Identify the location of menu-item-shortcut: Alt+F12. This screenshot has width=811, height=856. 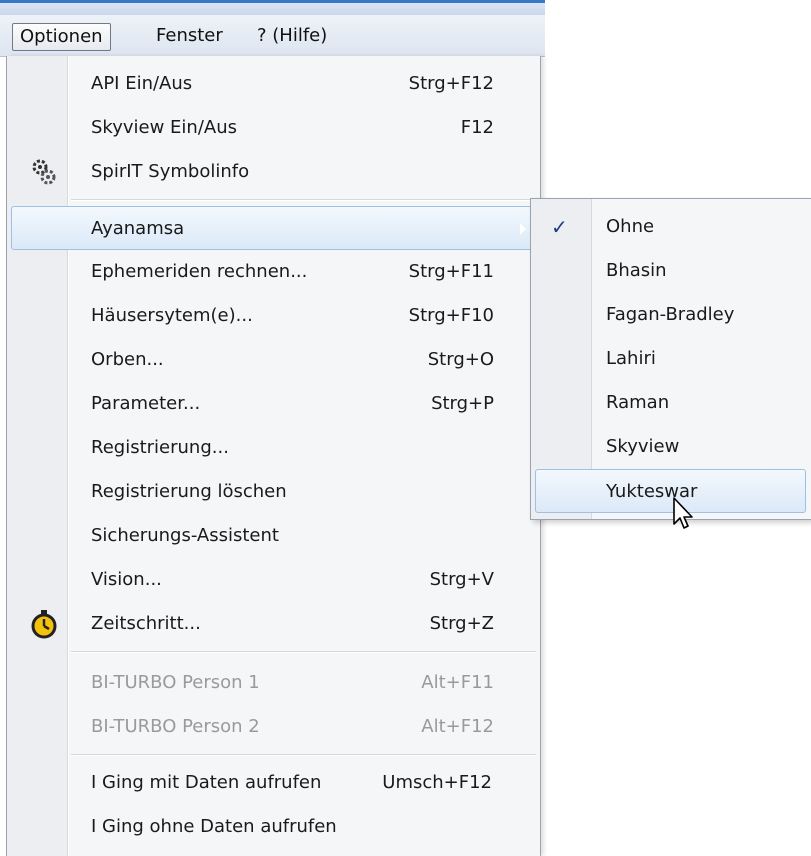
(457, 726).